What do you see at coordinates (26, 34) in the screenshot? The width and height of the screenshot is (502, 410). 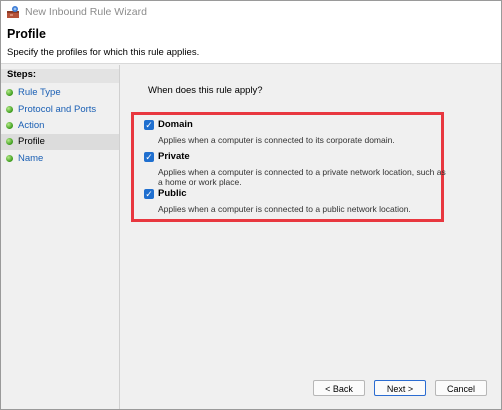 I see `page-title: Profile` at bounding box center [26, 34].